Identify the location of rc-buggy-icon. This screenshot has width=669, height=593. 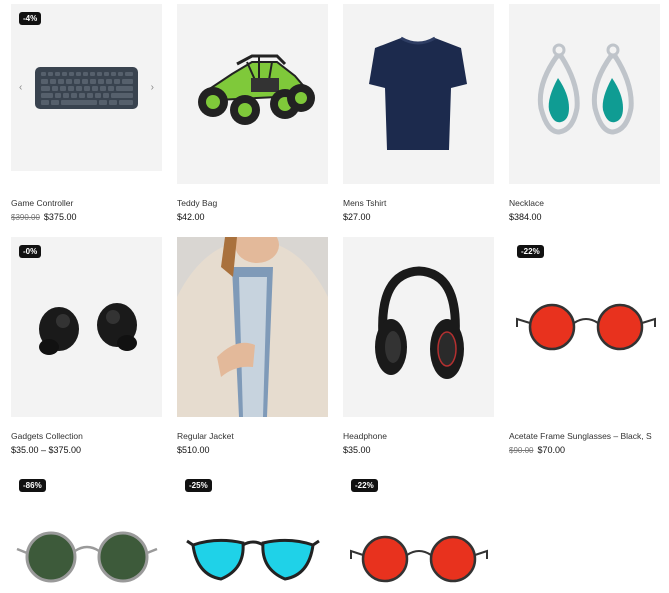
(256, 89).